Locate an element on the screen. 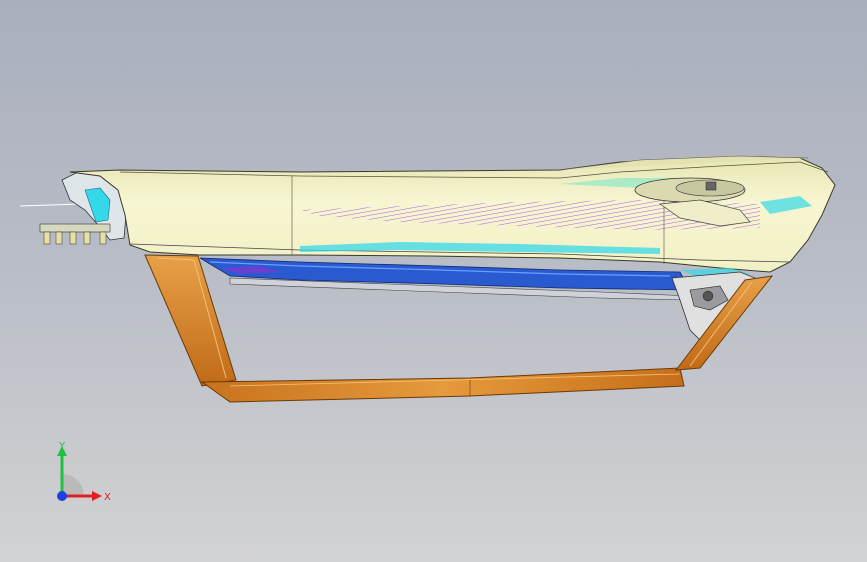  z-axis-icon is located at coordinates (62, 496).